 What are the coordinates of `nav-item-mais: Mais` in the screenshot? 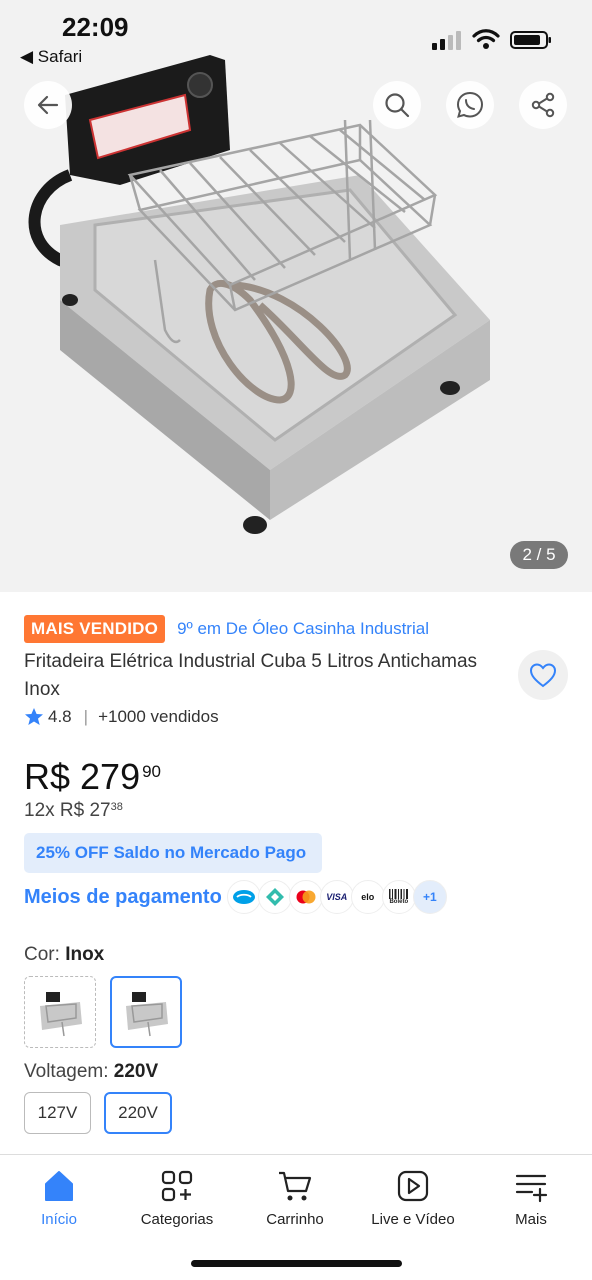 It's located at (531, 1198).